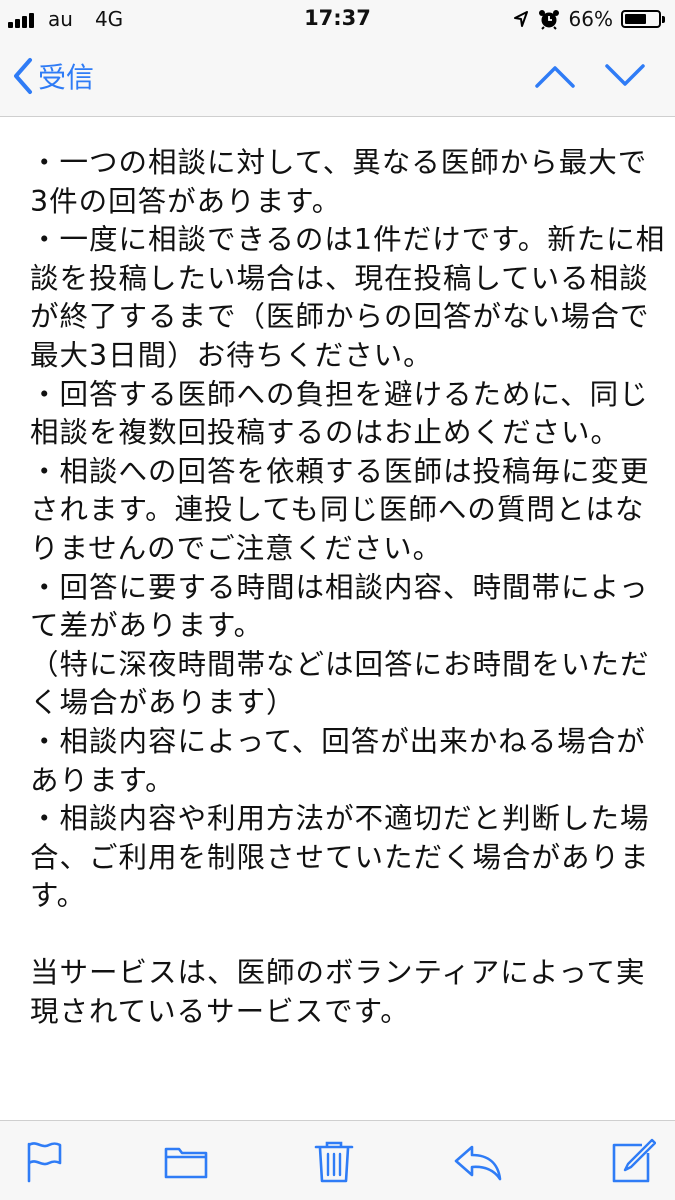 The height and width of the screenshot is (1200, 675). I want to click on folder-icon, so click(186, 1163).